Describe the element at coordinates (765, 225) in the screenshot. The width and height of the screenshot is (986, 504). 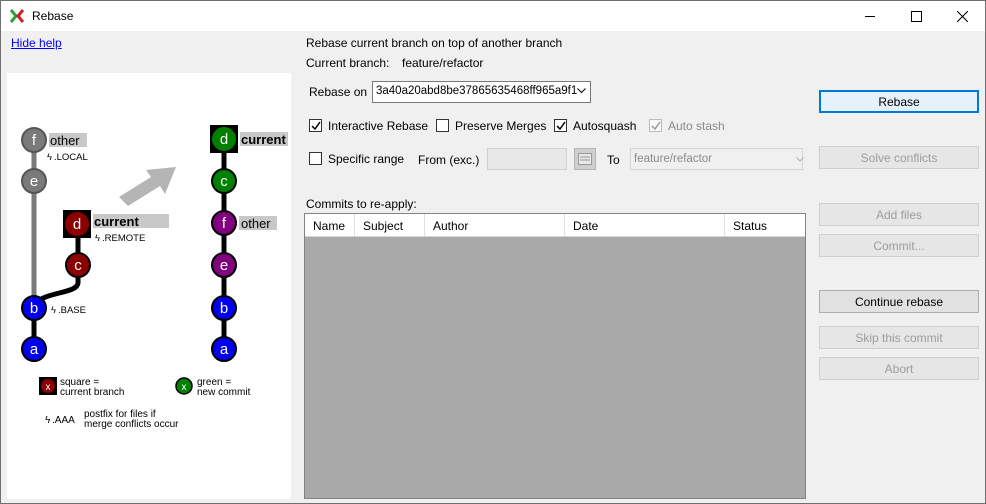
I see `column-header-status: Status` at that location.